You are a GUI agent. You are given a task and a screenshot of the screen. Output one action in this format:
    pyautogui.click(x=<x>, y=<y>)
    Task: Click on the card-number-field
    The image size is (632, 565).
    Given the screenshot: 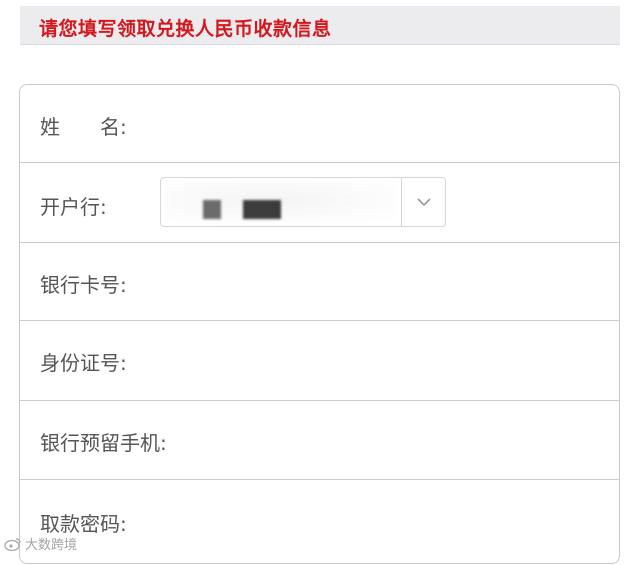 What is the action you would take?
    pyautogui.click(x=374, y=281)
    